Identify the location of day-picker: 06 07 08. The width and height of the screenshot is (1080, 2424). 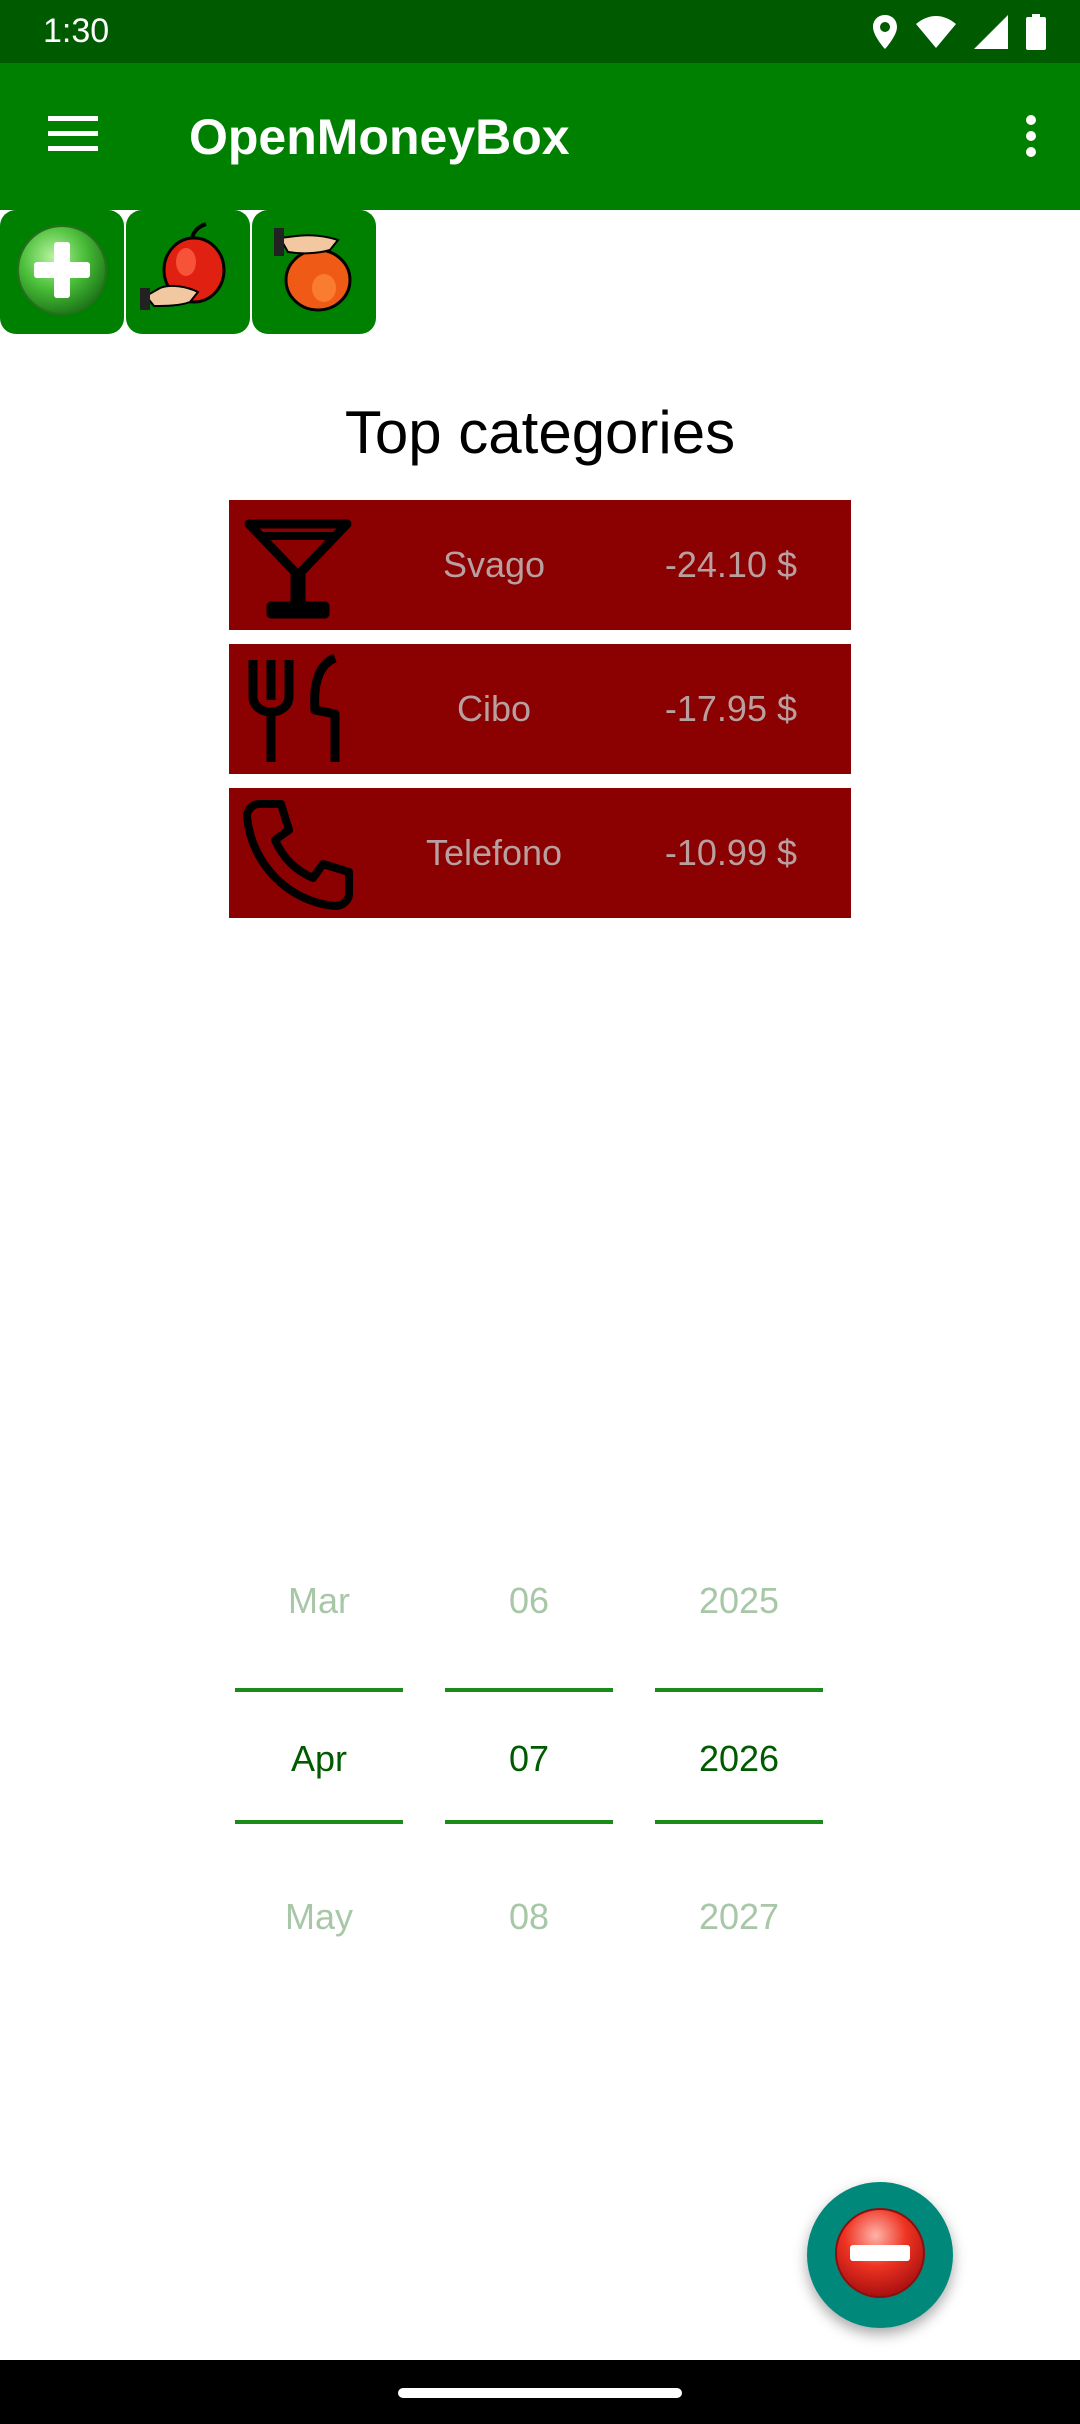
(529, 1740).